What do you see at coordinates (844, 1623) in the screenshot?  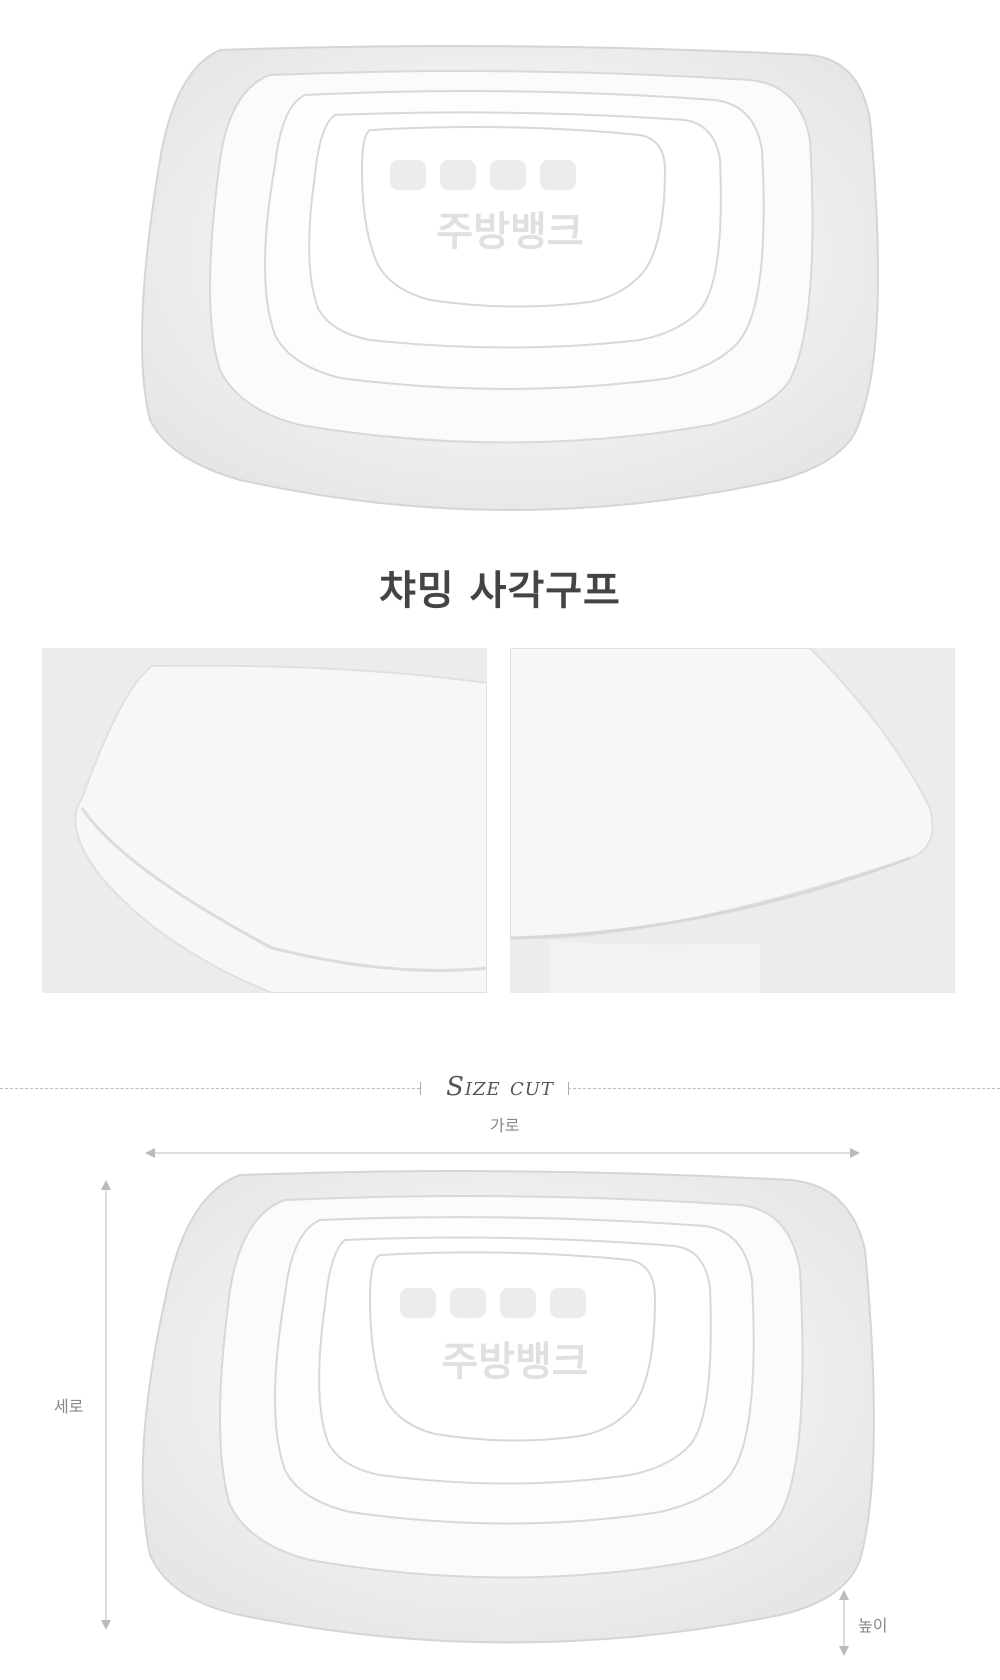 I see `height-arrow` at bounding box center [844, 1623].